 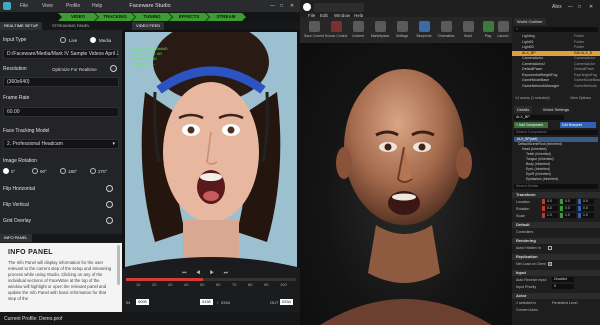 What do you see at coordinates (61, 112) in the screenshot?
I see `frame-rate-field: 60.00` at bounding box center [61, 112].